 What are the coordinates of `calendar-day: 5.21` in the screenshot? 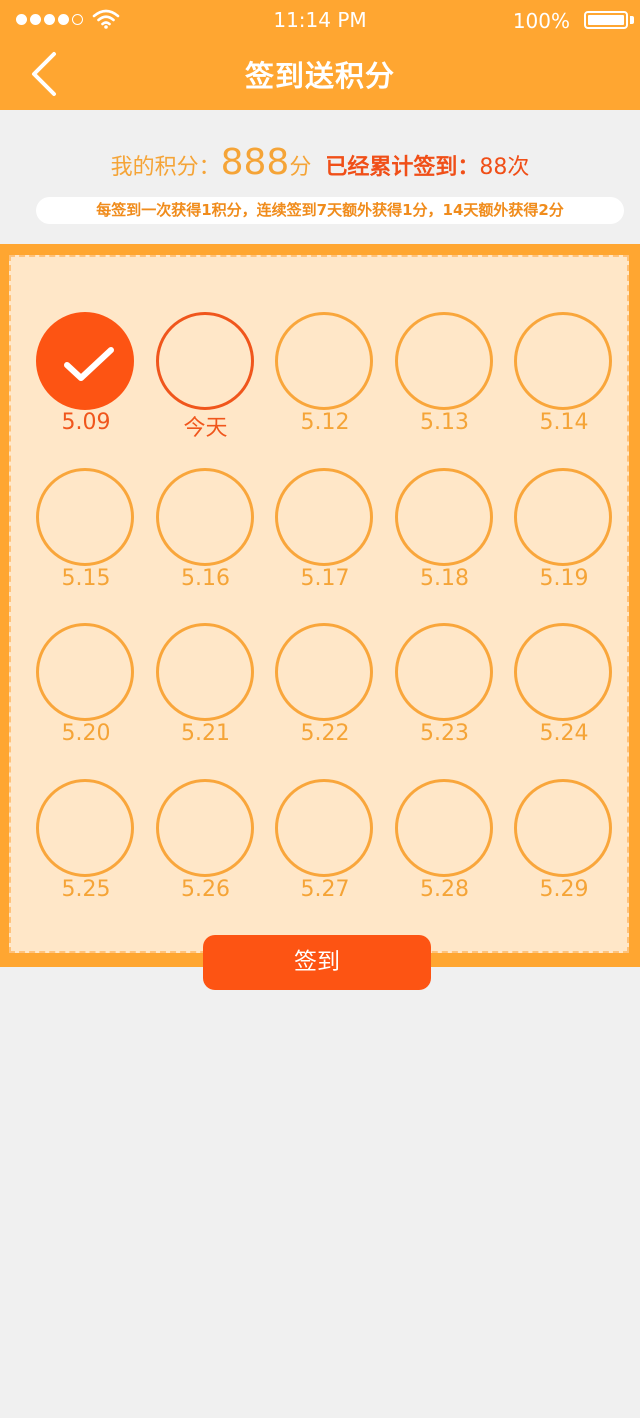 It's located at (205, 693).